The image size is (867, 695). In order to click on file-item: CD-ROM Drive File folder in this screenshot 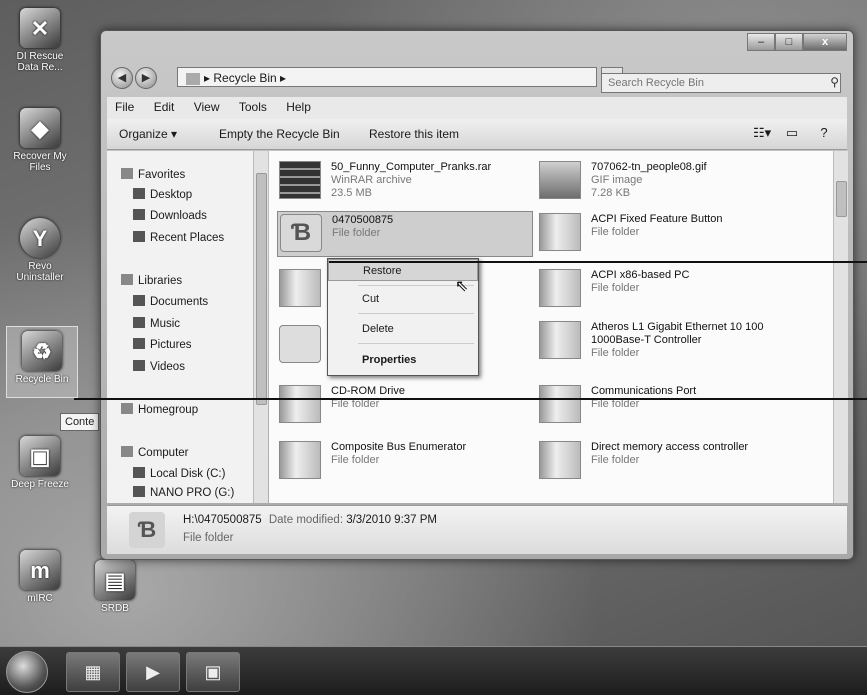, I will do `click(407, 405)`.